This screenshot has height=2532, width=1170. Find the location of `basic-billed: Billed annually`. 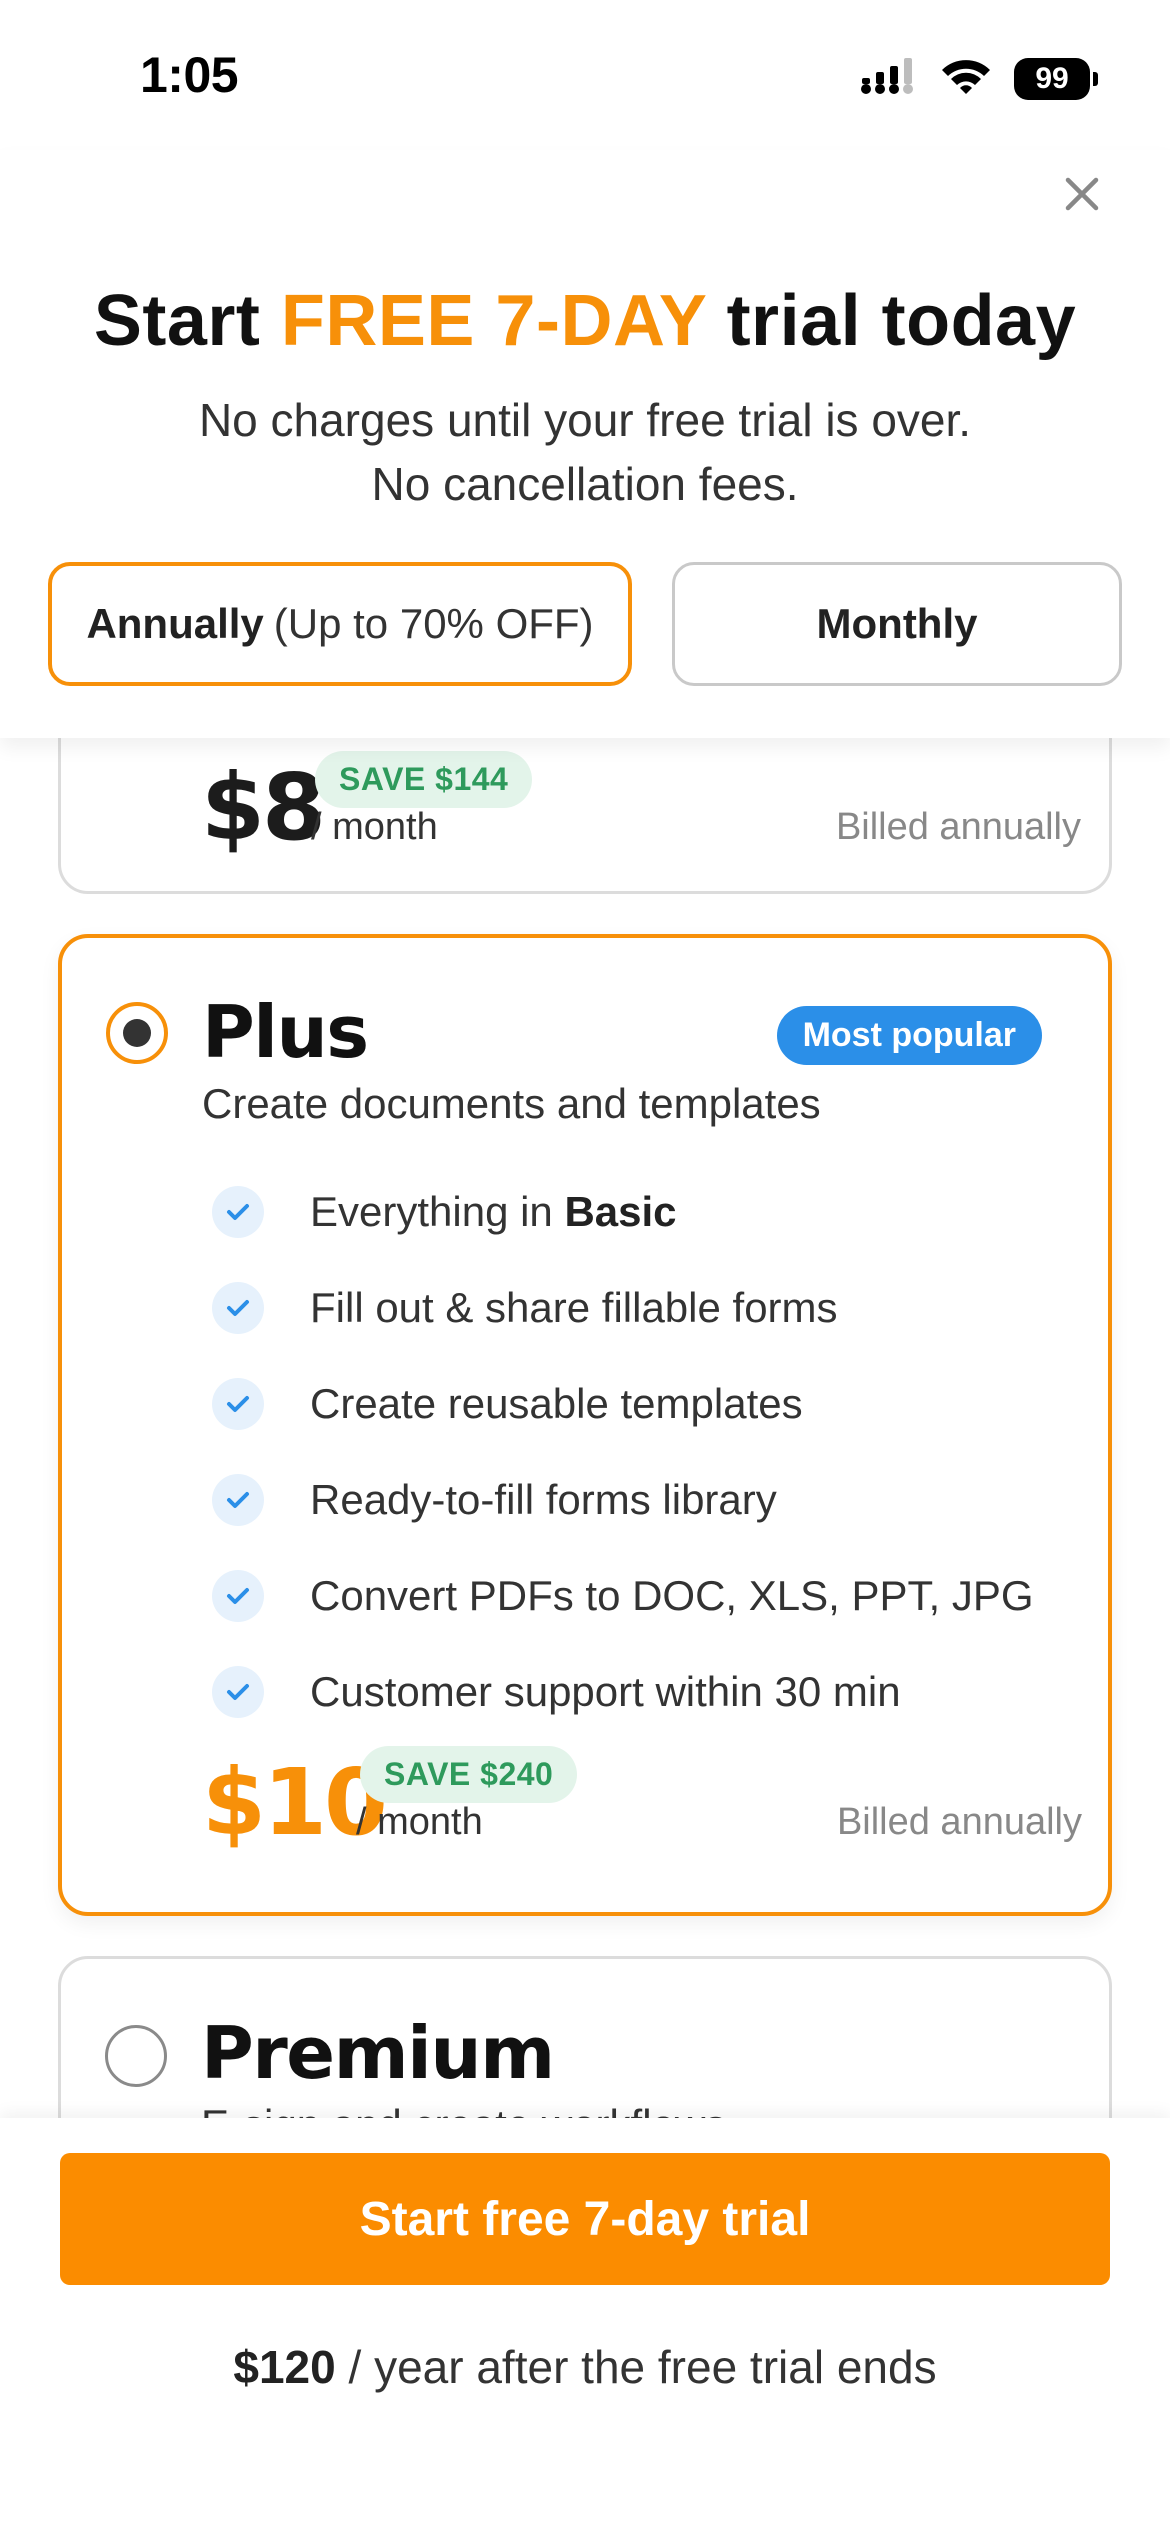

basic-billed: Billed annually is located at coordinates (958, 827).